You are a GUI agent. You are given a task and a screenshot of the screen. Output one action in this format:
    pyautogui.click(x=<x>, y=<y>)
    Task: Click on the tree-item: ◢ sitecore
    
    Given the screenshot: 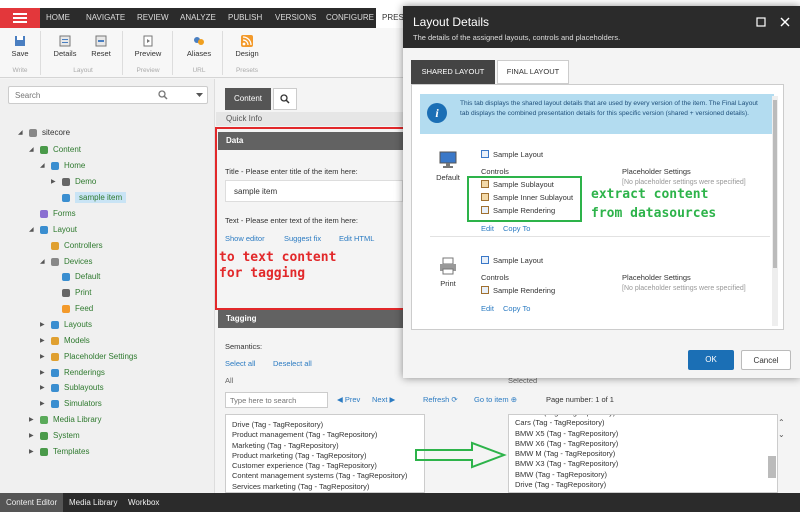 What is the action you would take?
    pyautogui.click(x=44, y=132)
    